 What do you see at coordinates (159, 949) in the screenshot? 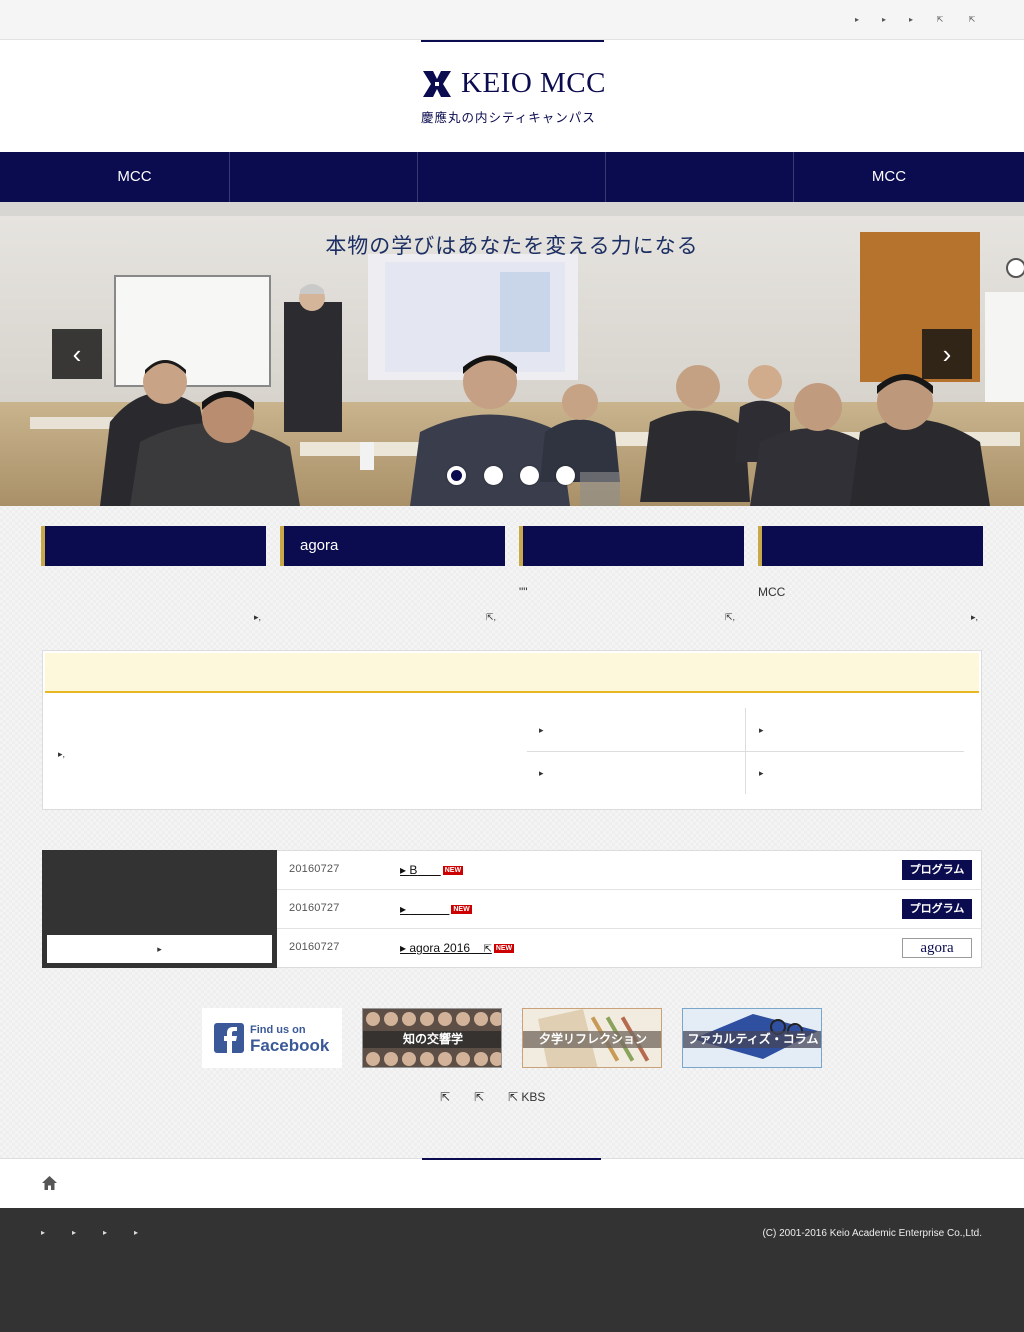
I see `news-more-button: ▸` at bounding box center [159, 949].